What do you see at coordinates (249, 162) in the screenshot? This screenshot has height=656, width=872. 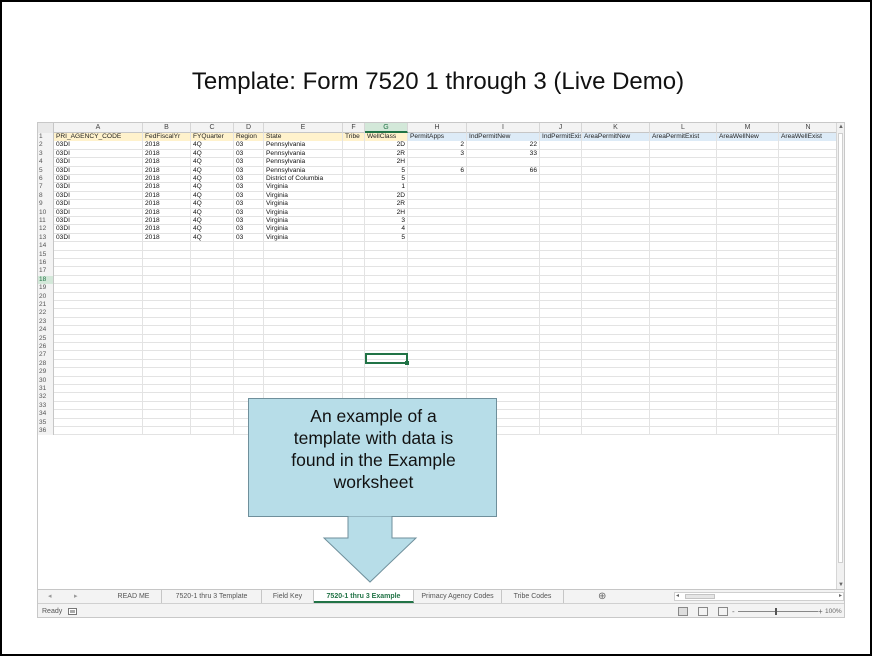 I see `table-cell: 03` at bounding box center [249, 162].